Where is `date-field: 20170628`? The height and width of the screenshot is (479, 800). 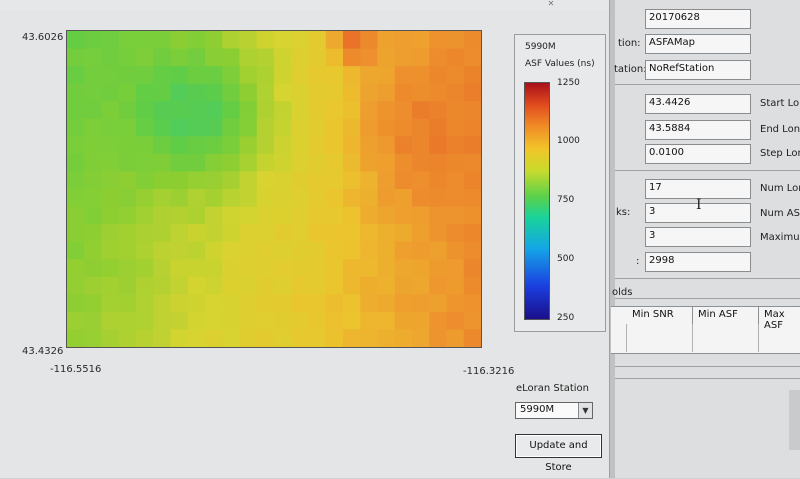
date-field: 20170628 is located at coordinates (698, 19).